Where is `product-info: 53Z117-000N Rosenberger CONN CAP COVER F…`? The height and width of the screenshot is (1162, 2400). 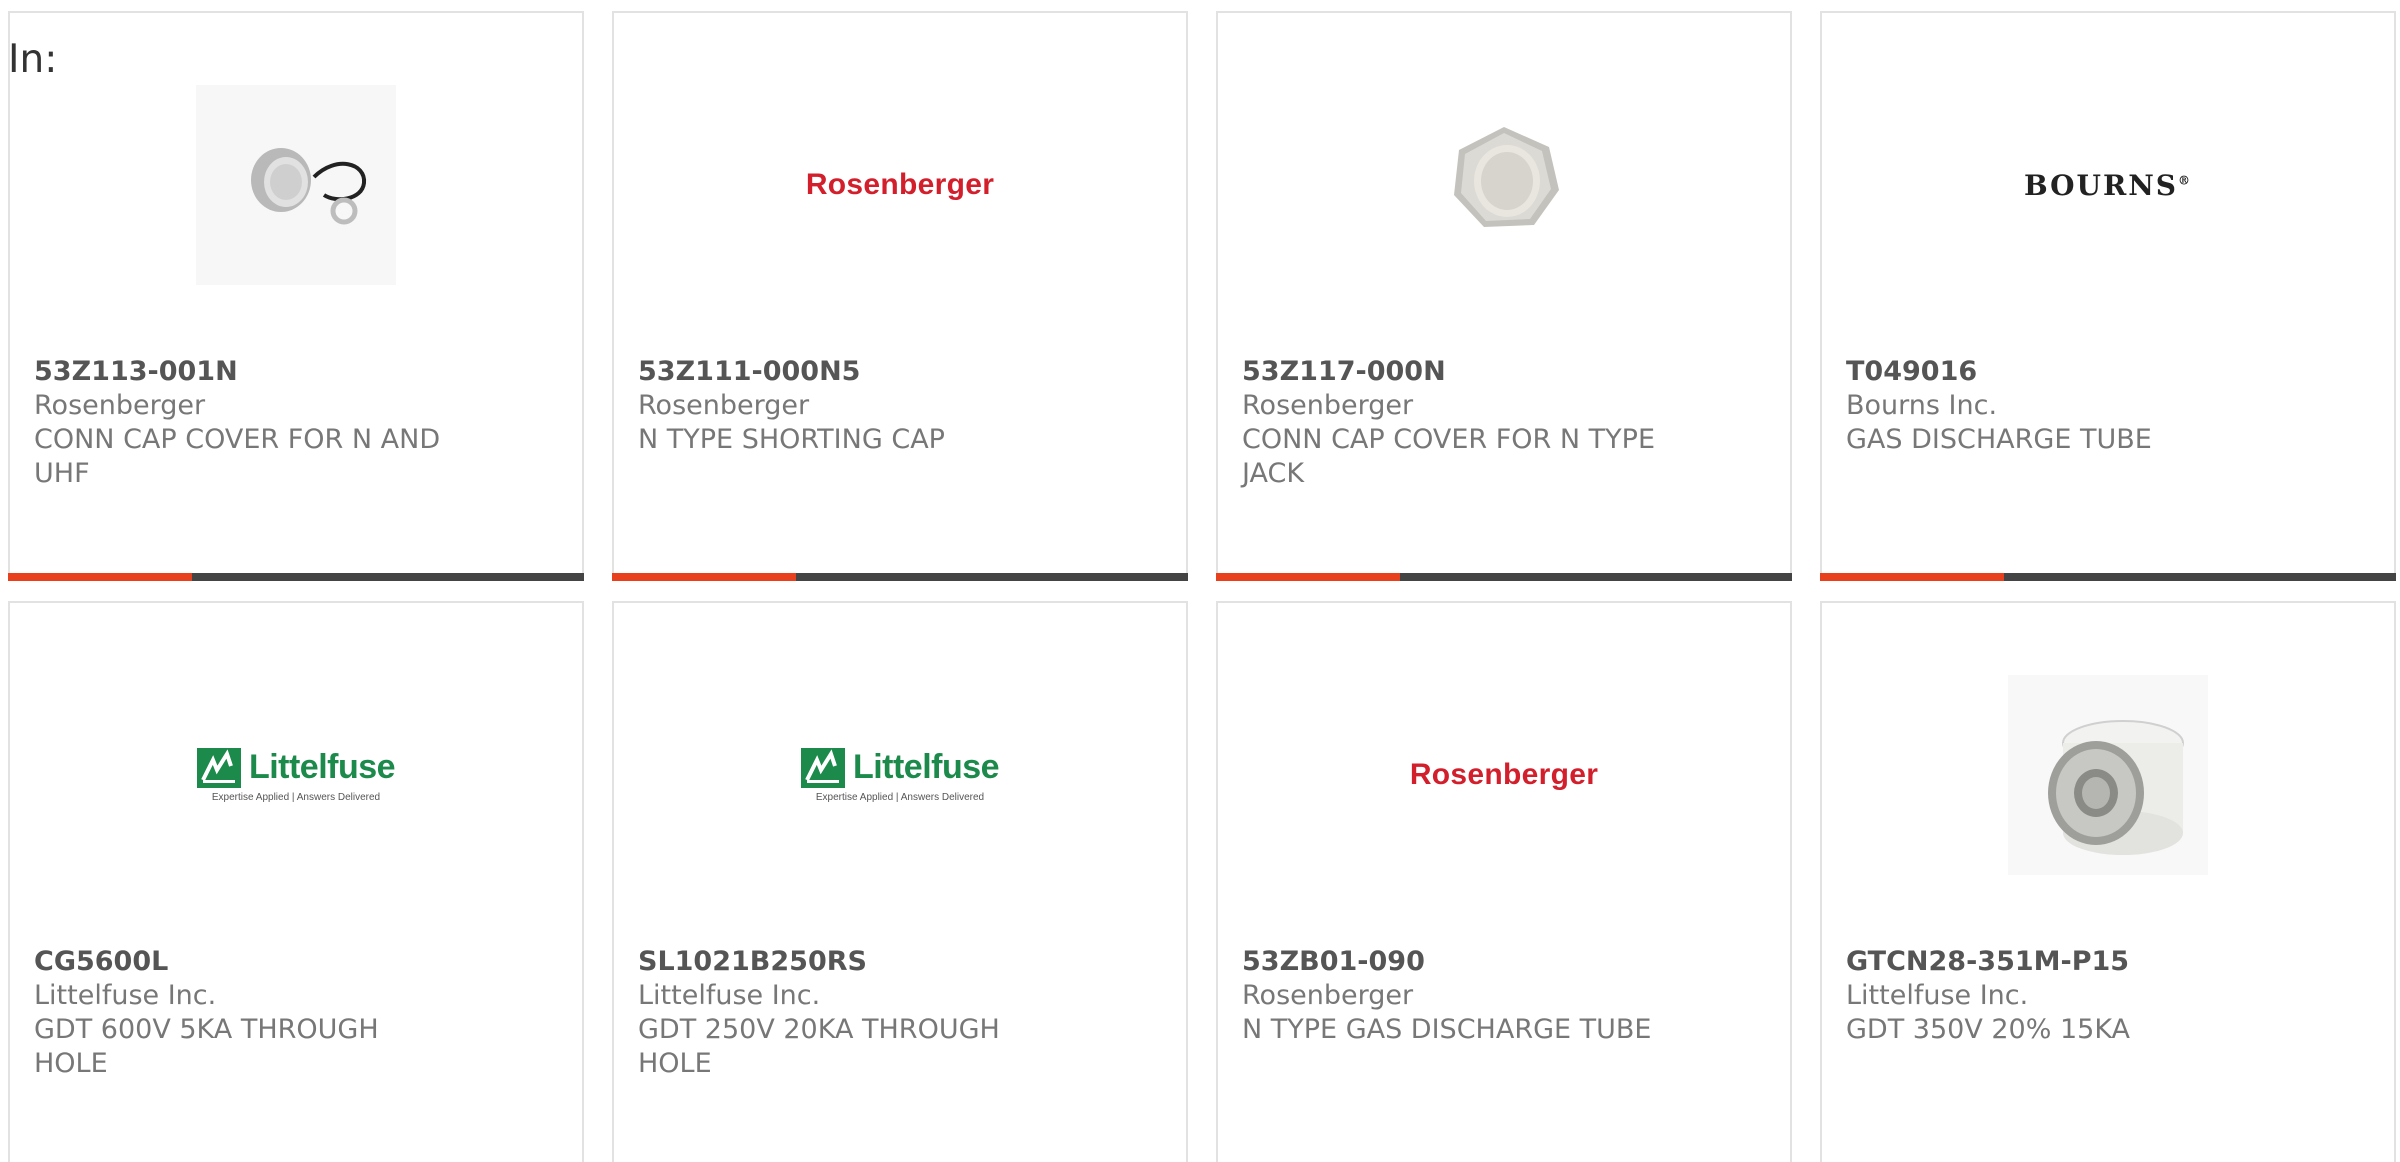
product-info: 53Z117-000N Rosenberger CONN CAP COVER F… is located at coordinates (1452, 423).